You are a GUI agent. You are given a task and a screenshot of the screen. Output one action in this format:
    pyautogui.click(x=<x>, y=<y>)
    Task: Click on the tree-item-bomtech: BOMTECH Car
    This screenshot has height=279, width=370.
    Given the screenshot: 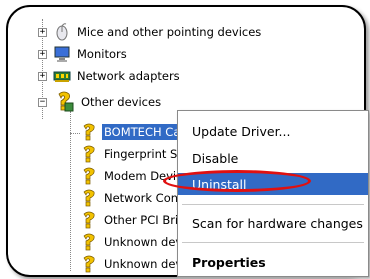 What is the action you would take?
    pyautogui.click(x=134, y=132)
    